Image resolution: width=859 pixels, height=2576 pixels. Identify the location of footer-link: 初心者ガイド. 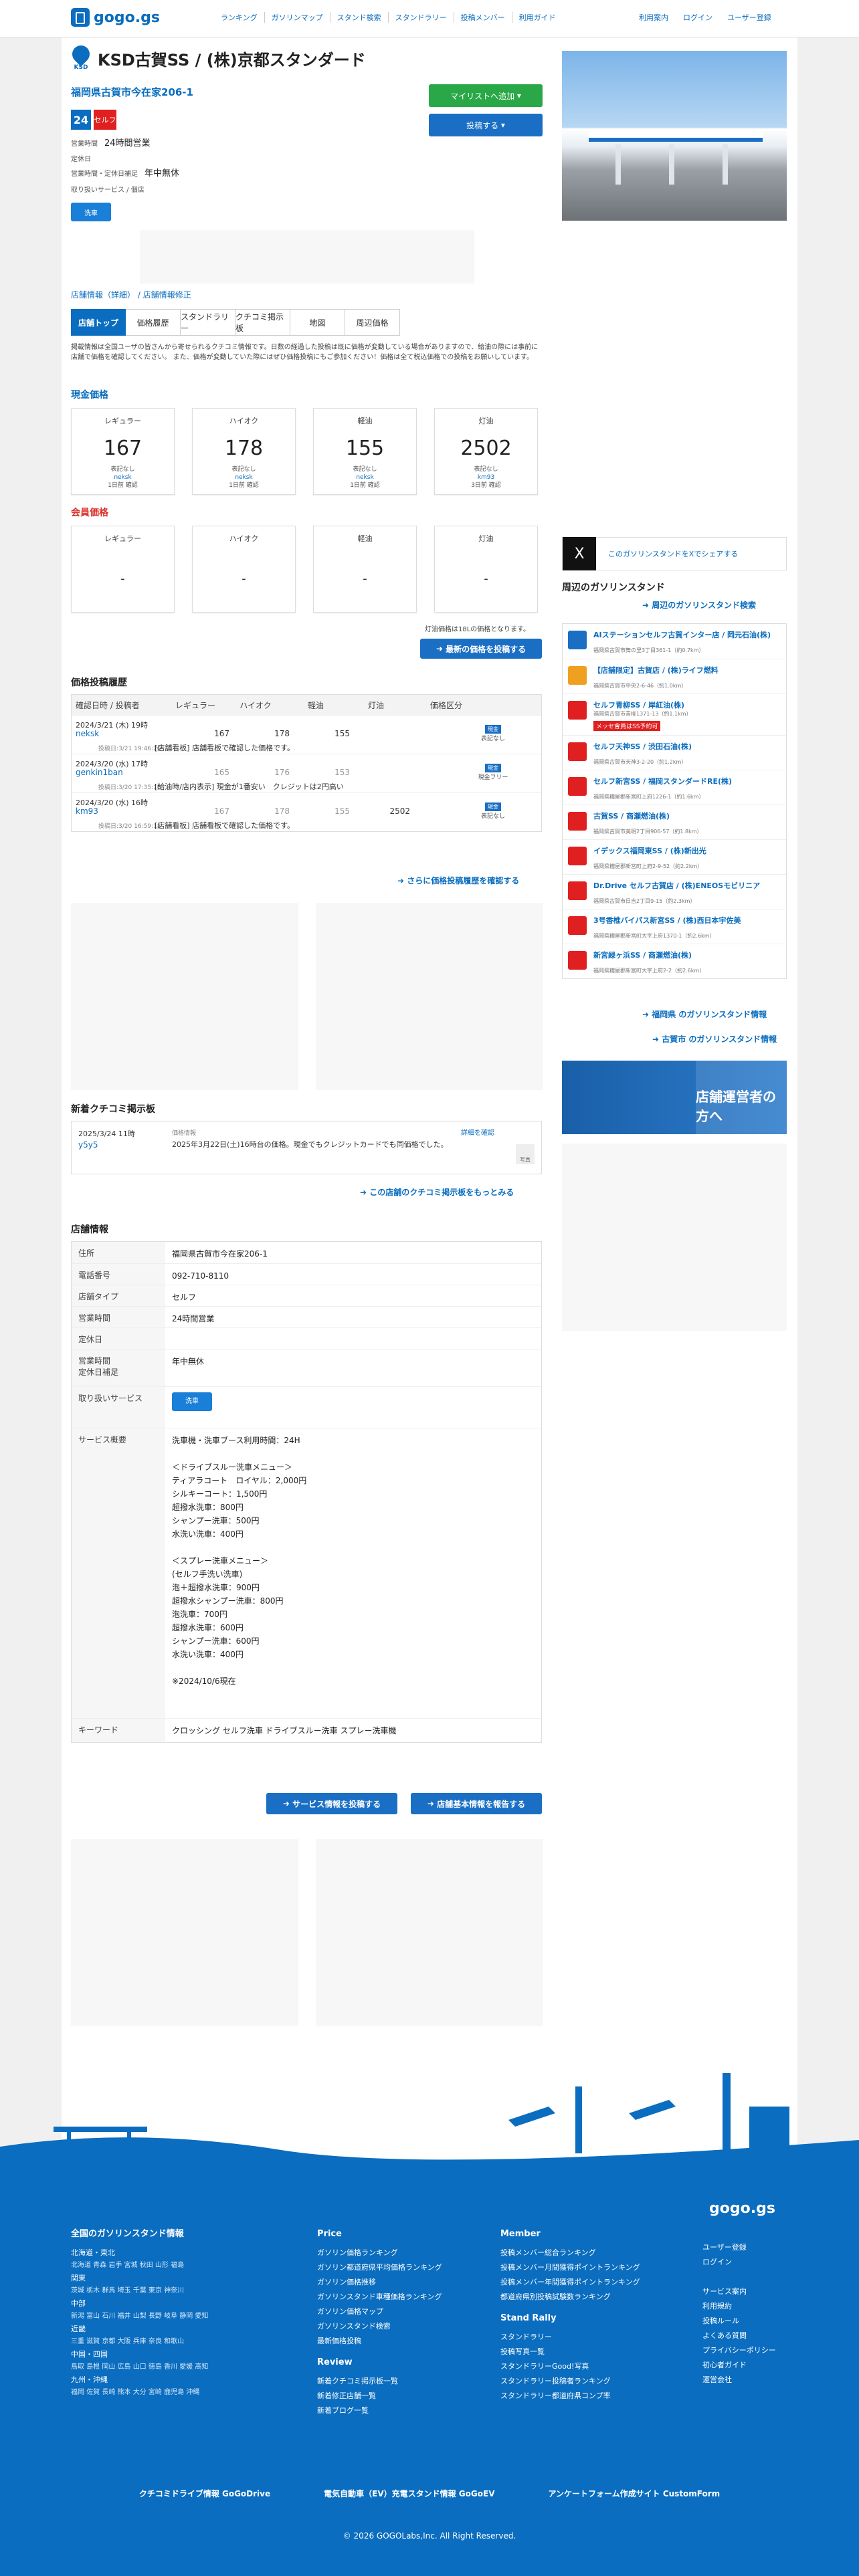
(739, 2365).